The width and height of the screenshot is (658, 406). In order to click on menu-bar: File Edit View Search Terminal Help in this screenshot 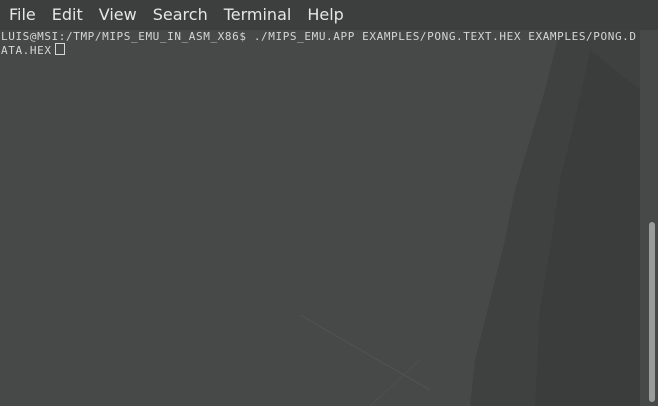, I will do `click(329, 15)`.